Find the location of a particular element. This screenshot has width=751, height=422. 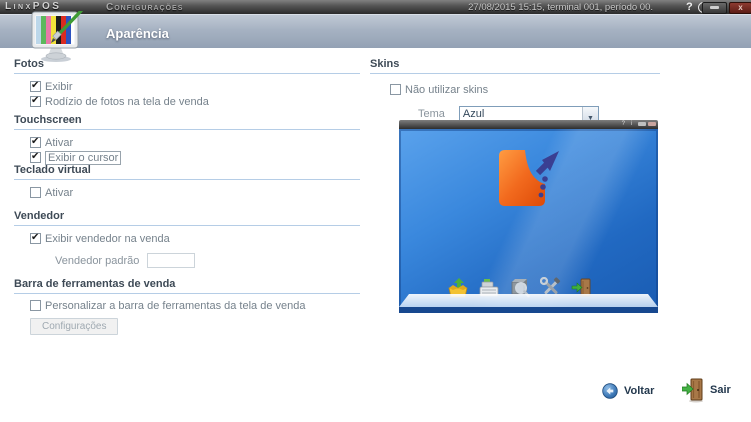

checkbox-label: Exibir vendedor na venda is located at coordinates (107, 238).